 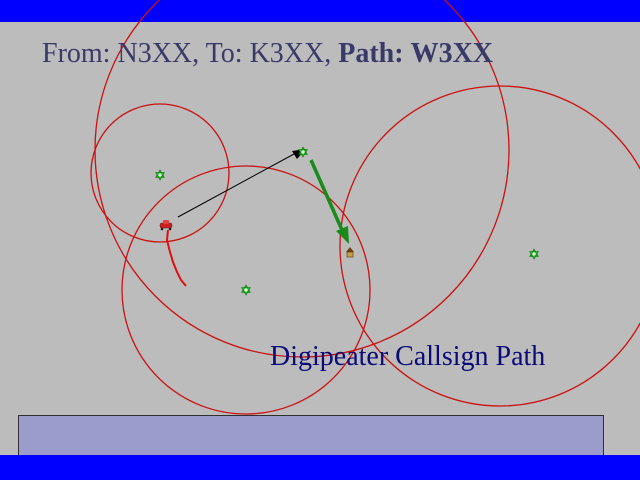 I want to click on packet-header: From: N3XX, To: K3XX, Path: W3XX, so click(x=268, y=53).